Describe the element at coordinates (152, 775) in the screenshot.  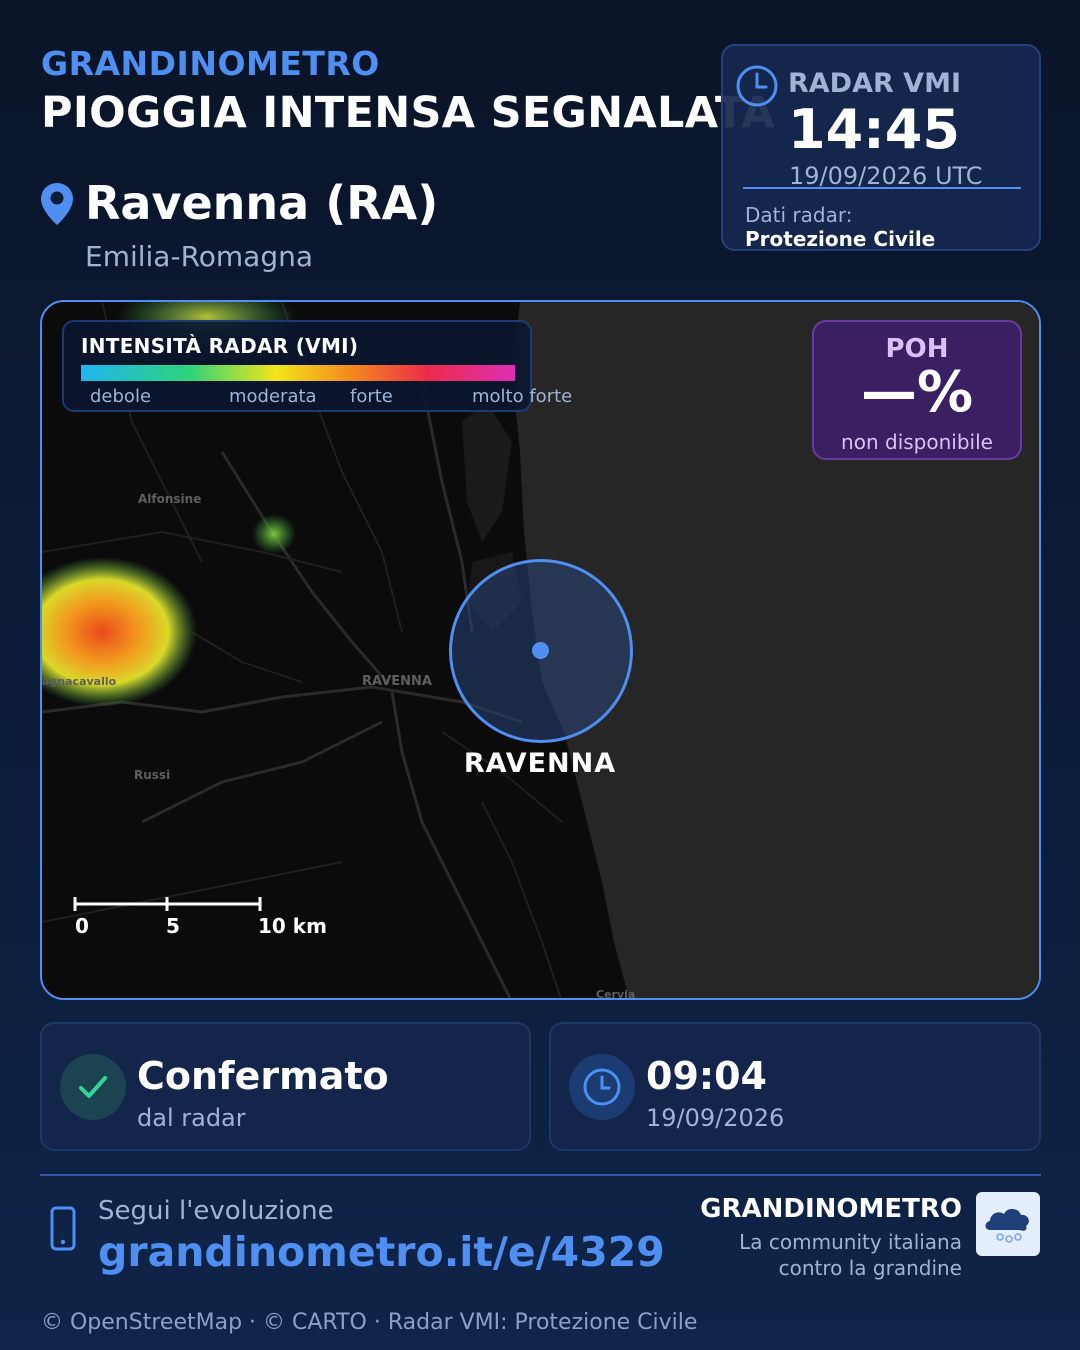
I see `place-russi: Russi` at that location.